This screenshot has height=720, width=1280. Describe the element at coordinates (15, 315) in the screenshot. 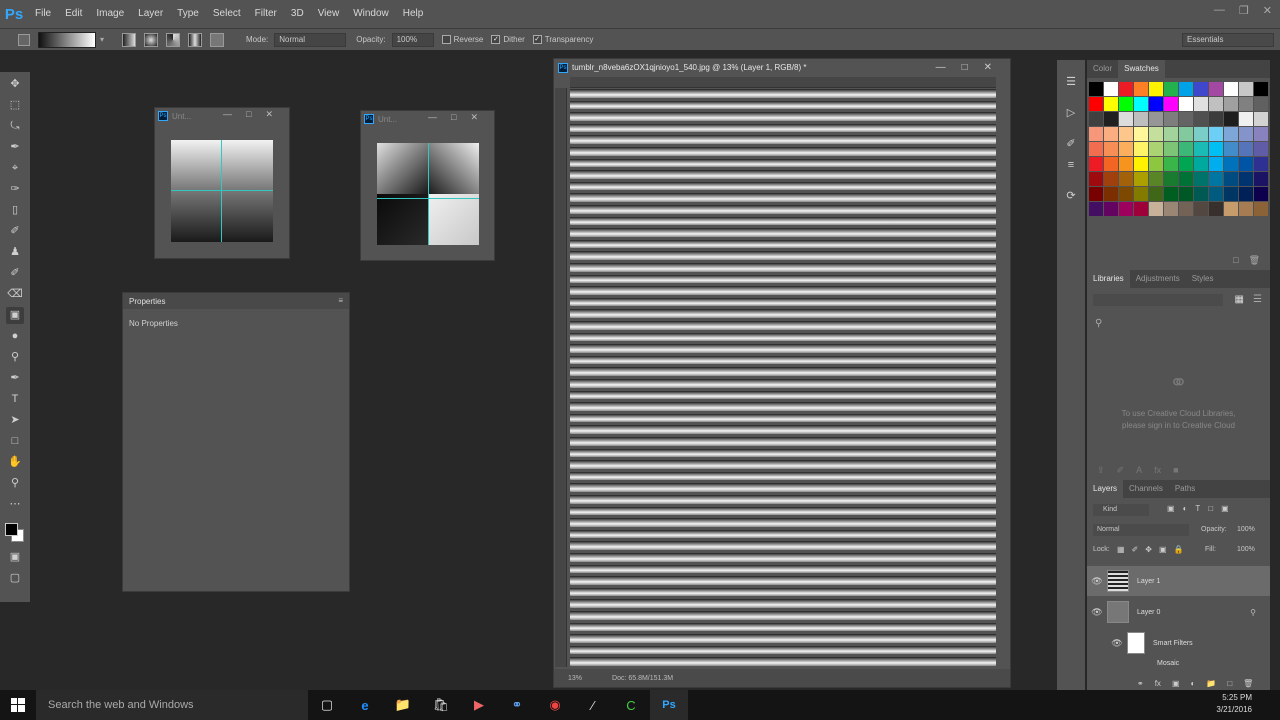

I see `gradient-tool-icon: ▣` at that location.